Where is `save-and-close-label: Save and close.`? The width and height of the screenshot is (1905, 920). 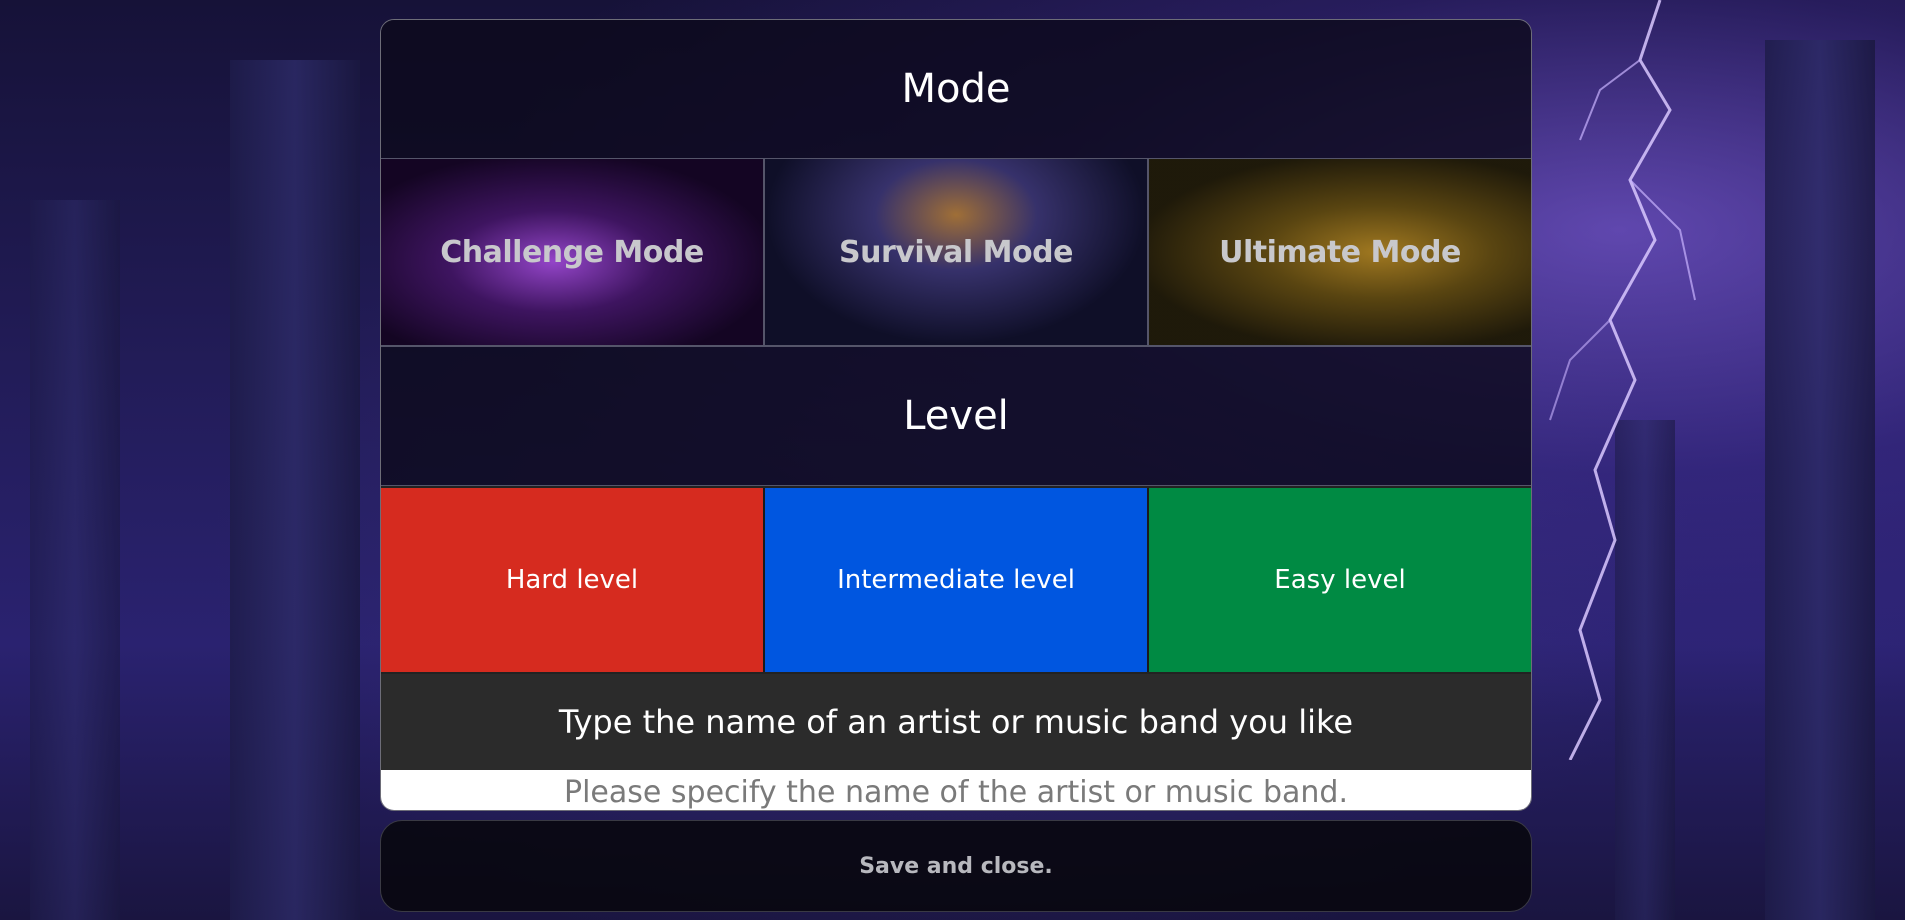 save-and-close-label: Save and close. is located at coordinates (956, 866).